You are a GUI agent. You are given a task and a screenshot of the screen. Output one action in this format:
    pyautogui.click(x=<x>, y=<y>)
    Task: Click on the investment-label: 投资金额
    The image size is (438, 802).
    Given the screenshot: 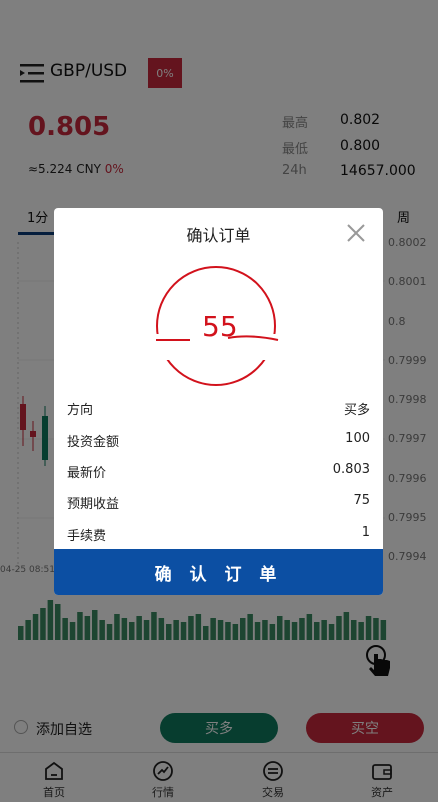 What is the action you would take?
    pyautogui.click(x=93, y=442)
    